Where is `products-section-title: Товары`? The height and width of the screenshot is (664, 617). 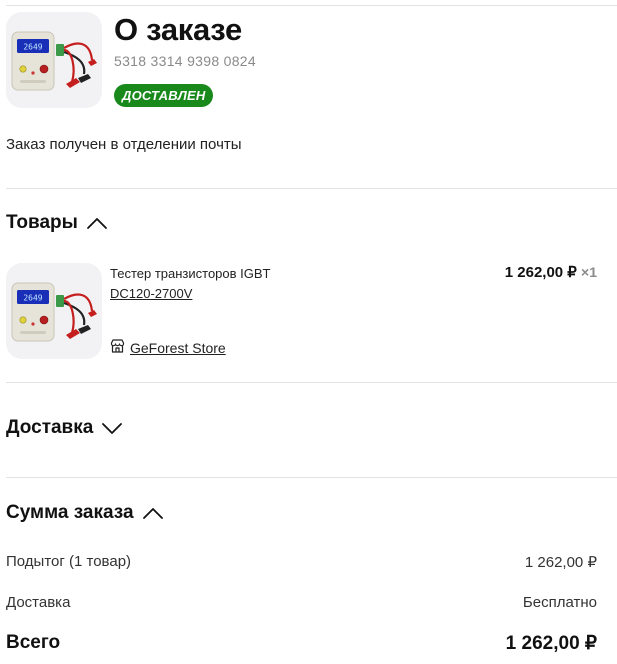
products-section-title: Товары is located at coordinates (42, 222).